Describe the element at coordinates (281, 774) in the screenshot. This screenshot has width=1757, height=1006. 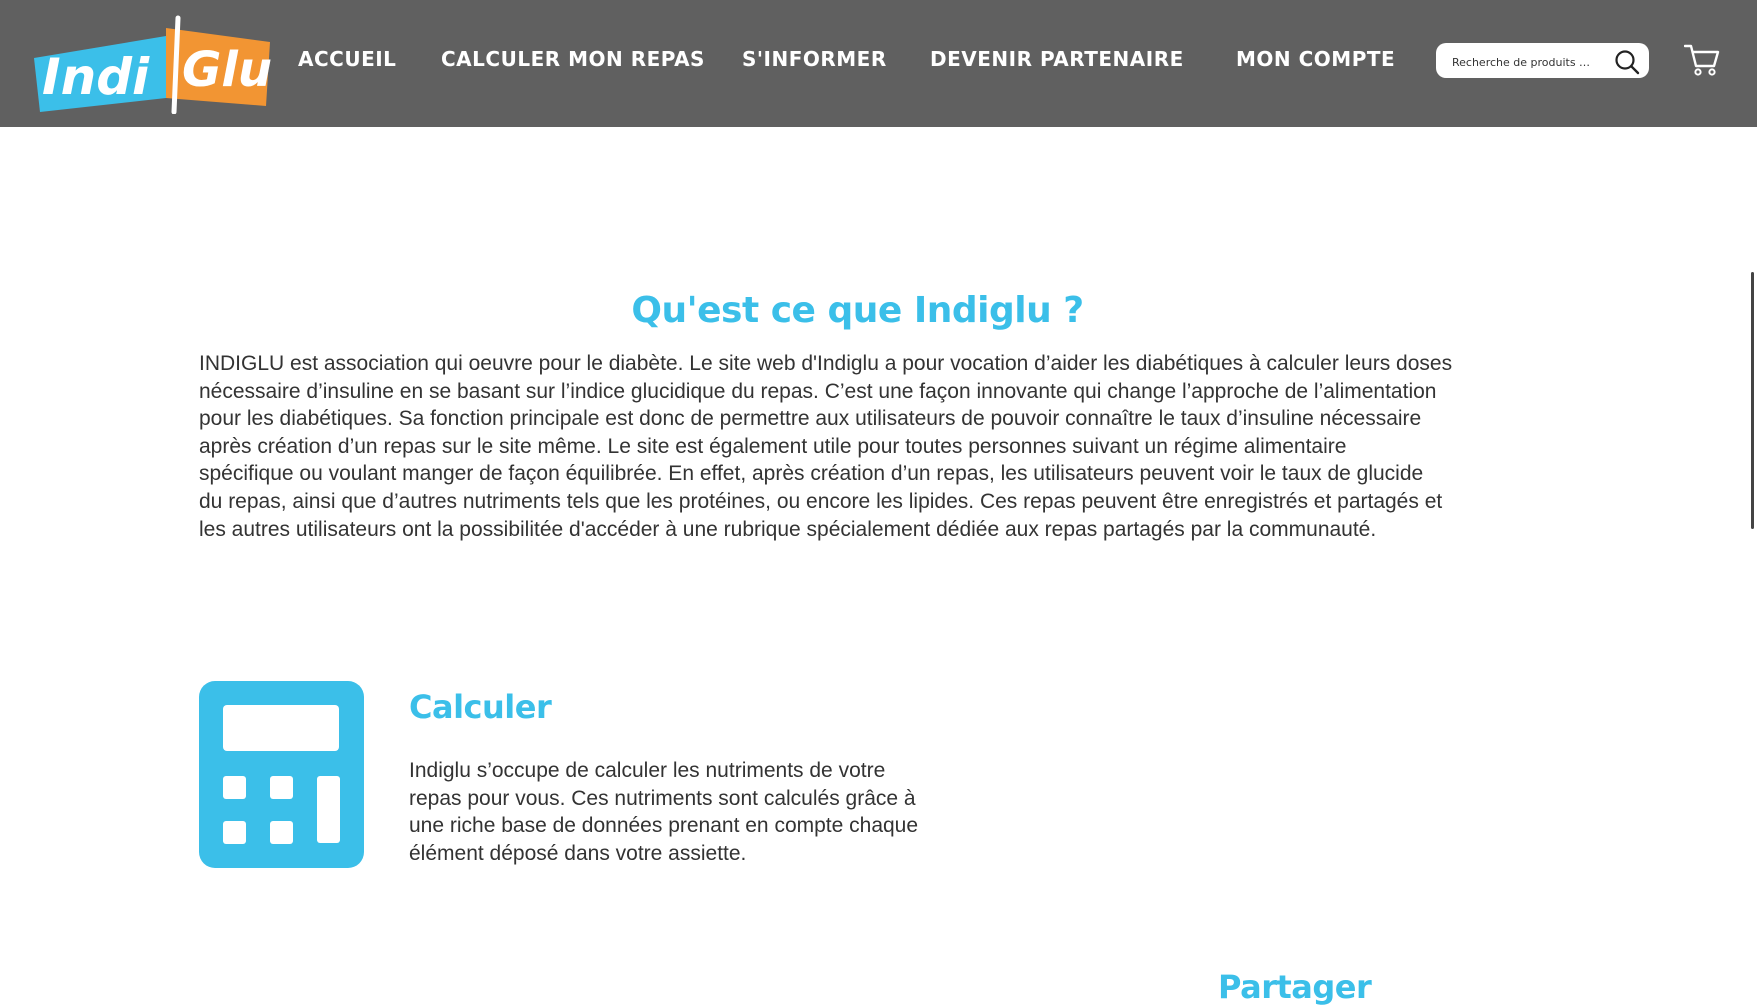
I see `calculator-icon` at that location.